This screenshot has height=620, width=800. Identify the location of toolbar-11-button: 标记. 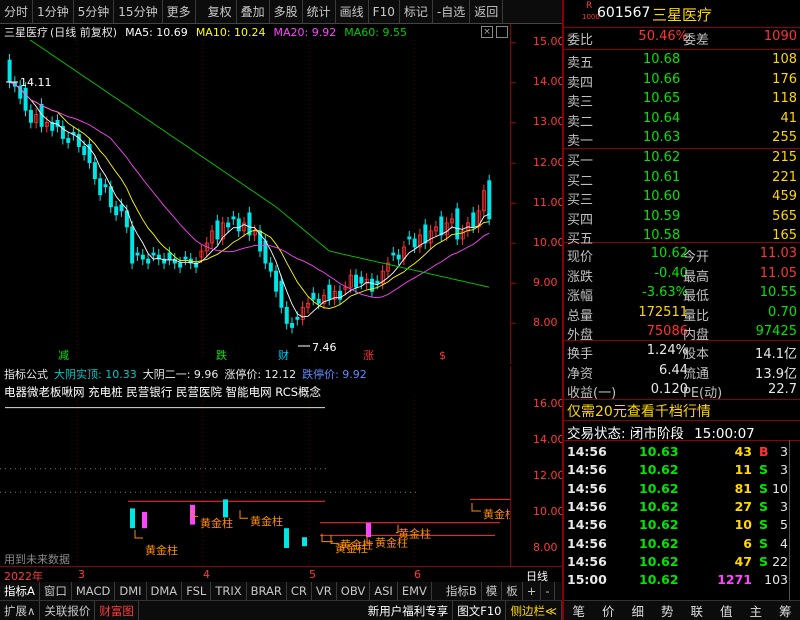
(416, 11).